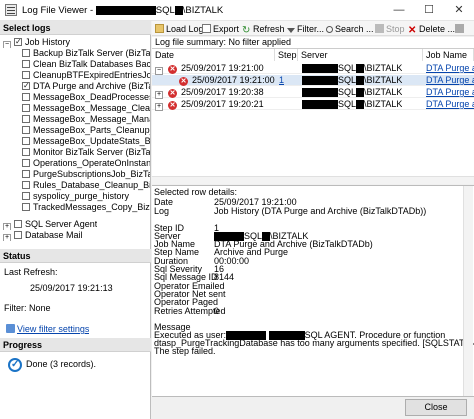 This screenshot has height=419, width=474. I want to click on tree-job-item: MessageBox_DeadProcesses_Clean, so click(86, 97).